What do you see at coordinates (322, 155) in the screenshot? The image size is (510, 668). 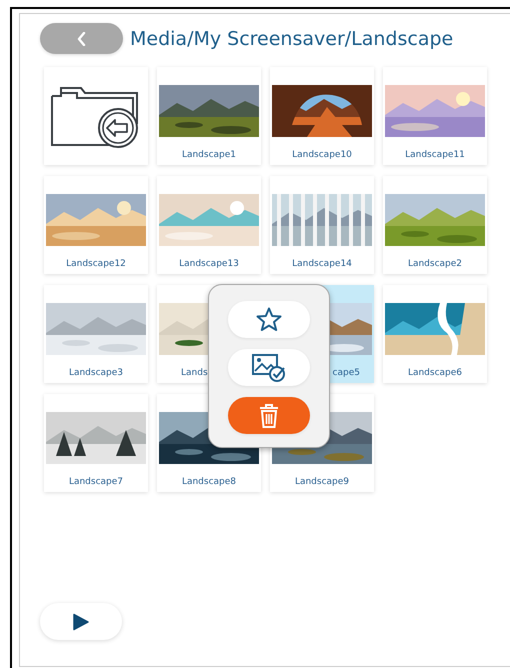 I see `tile-label: Landscape10` at bounding box center [322, 155].